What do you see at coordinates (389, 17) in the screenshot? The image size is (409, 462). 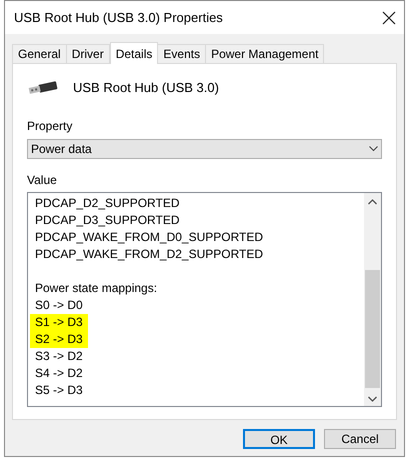 I see `close-icon` at bounding box center [389, 17].